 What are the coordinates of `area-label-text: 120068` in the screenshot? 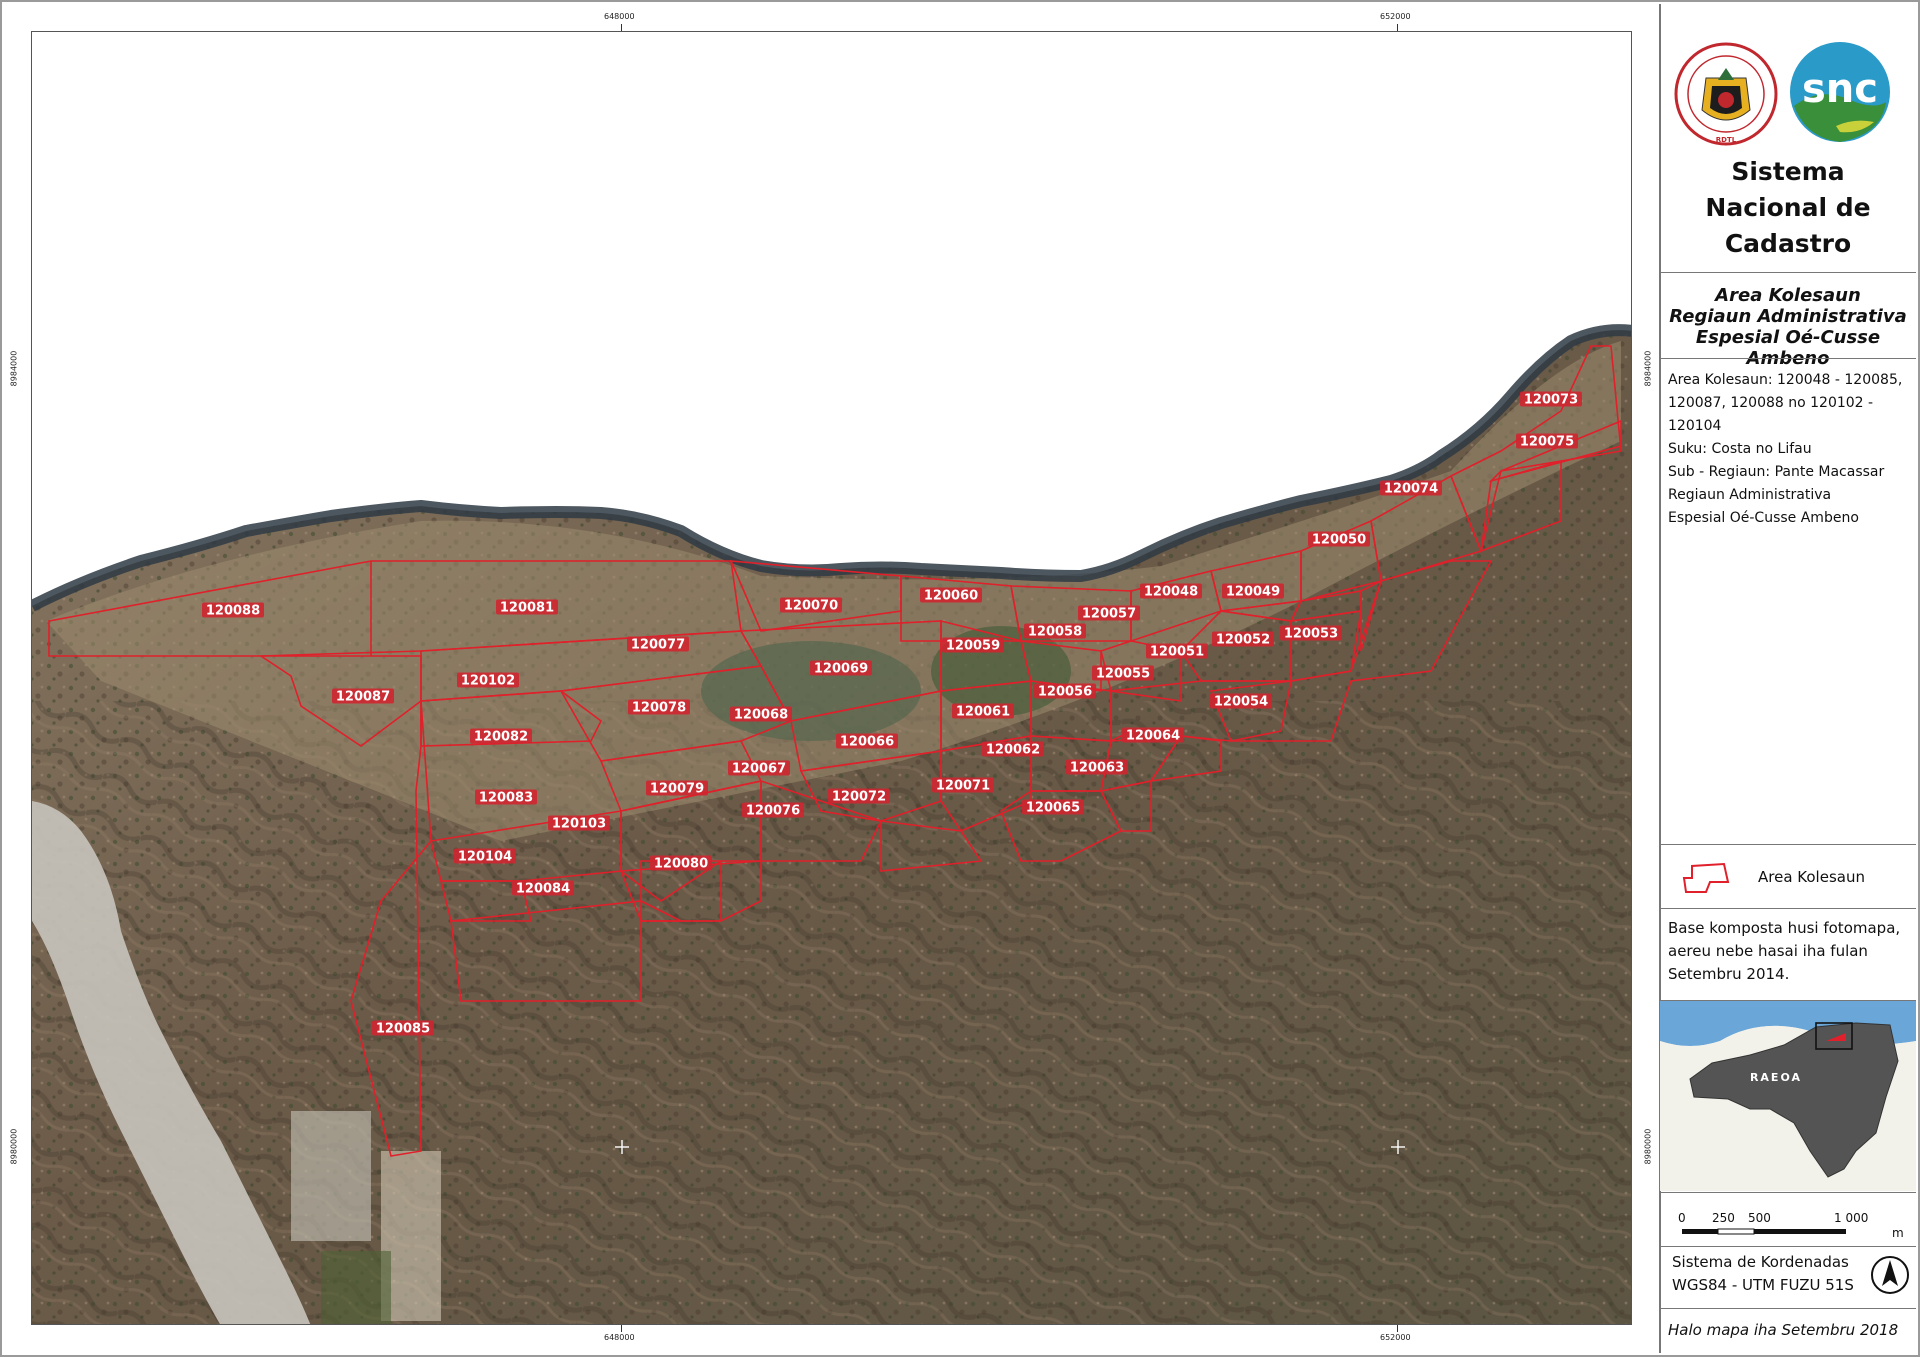 It's located at (761, 715).